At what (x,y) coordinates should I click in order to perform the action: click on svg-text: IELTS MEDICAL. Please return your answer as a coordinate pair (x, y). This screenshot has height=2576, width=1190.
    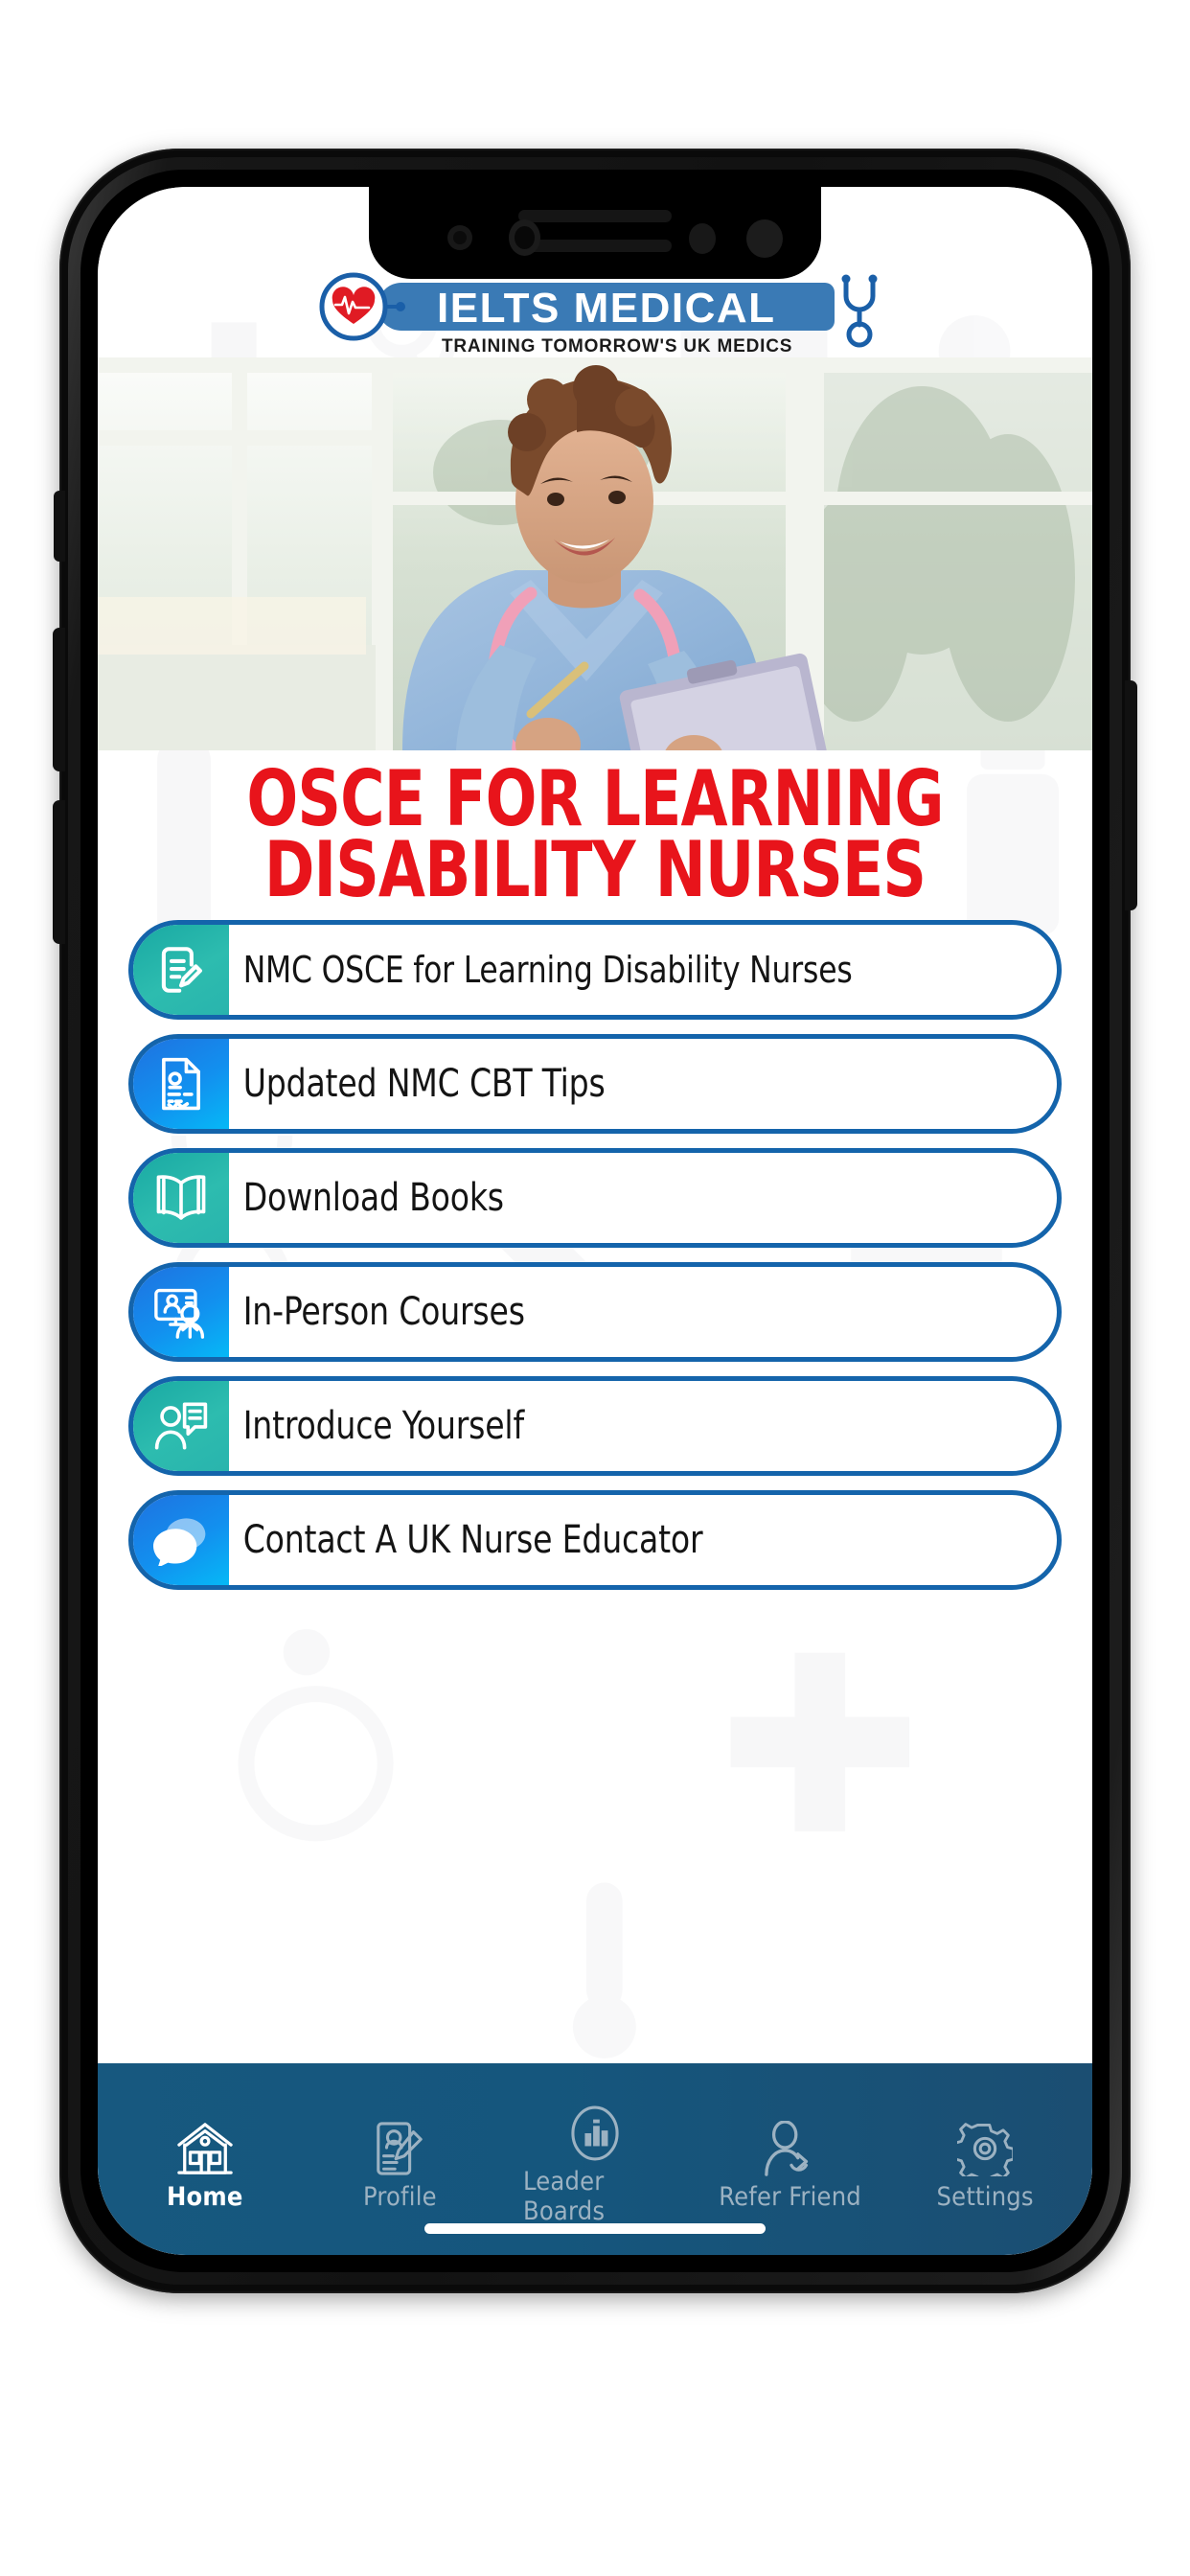
    Looking at the image, I should click on (606, 308).